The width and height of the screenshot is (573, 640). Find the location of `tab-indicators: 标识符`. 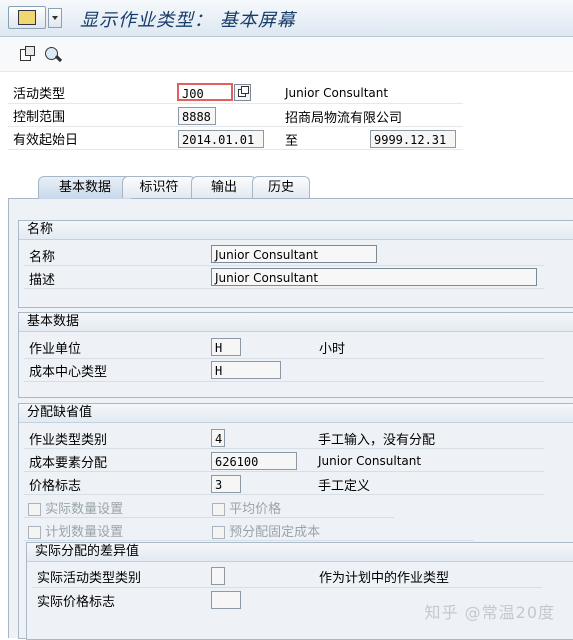

tab-indicators: 标识符 is located at coordinates (159, 187).